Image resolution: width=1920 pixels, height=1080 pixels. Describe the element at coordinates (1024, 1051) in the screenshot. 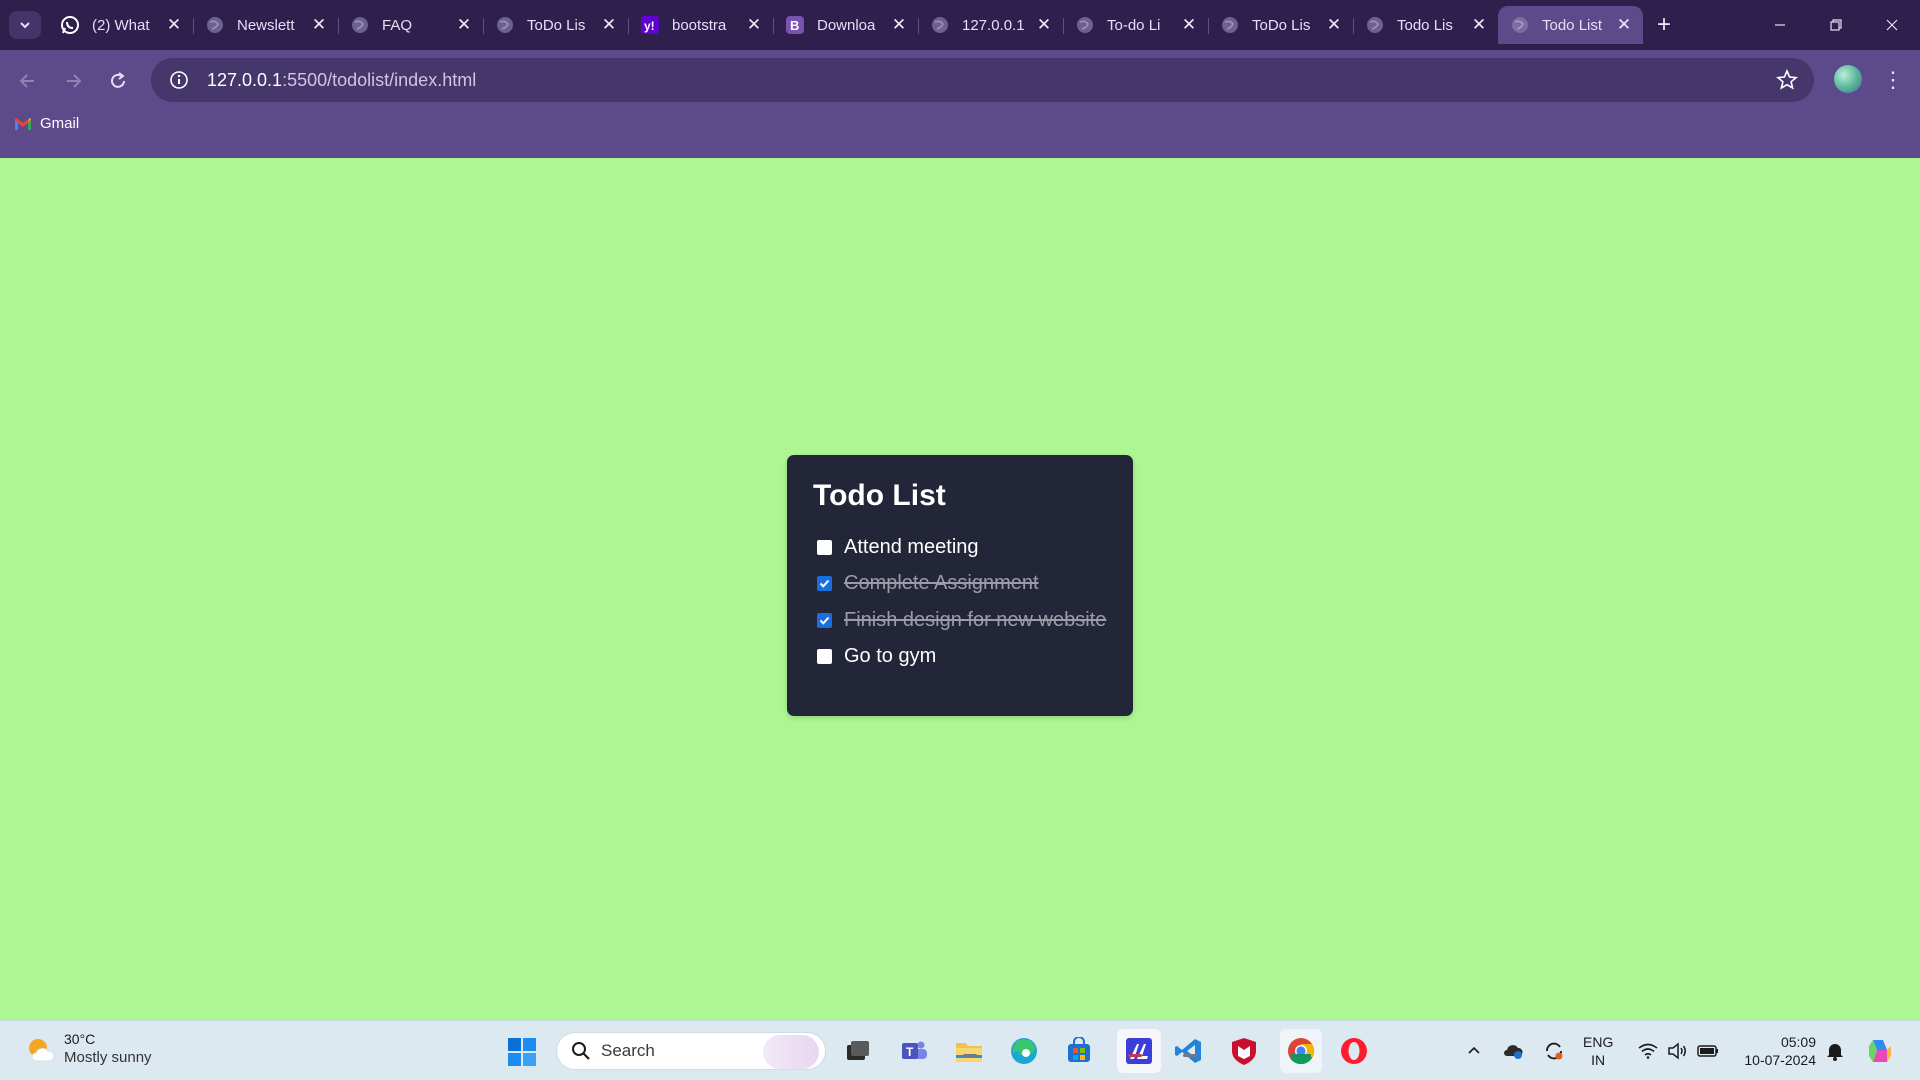

I see `edge-icon` at that location.